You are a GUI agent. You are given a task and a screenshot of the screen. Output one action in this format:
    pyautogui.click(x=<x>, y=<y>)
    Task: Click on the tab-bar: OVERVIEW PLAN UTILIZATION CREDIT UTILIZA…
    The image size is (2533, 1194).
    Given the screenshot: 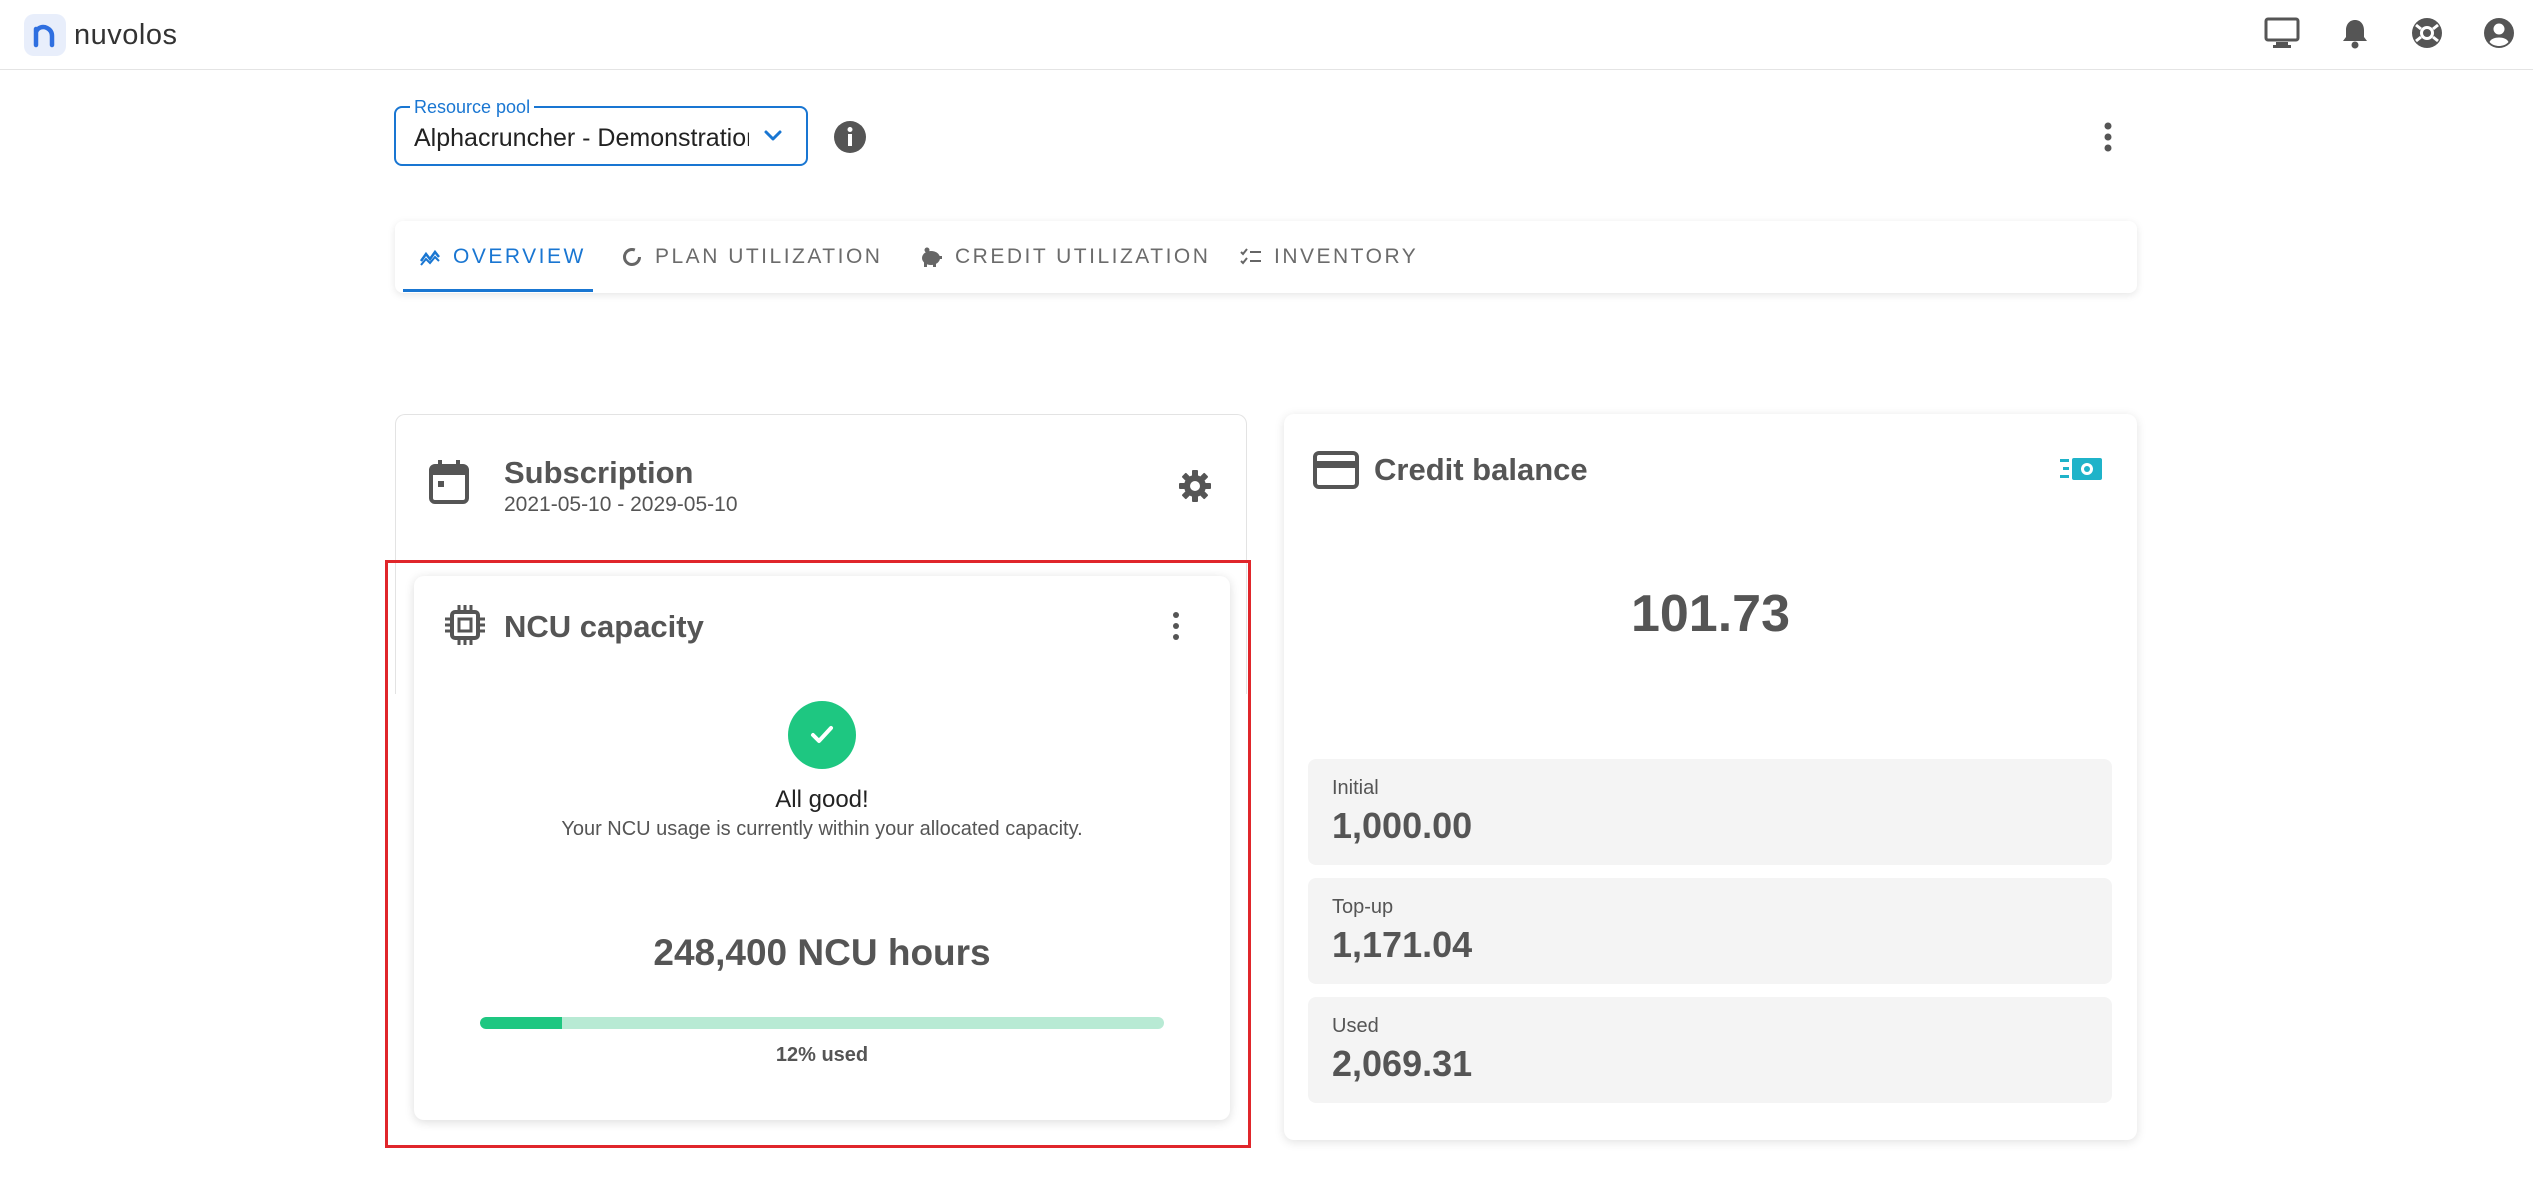 What is the action you would take?
    pyautogui.click(x=1266, y=257)
    